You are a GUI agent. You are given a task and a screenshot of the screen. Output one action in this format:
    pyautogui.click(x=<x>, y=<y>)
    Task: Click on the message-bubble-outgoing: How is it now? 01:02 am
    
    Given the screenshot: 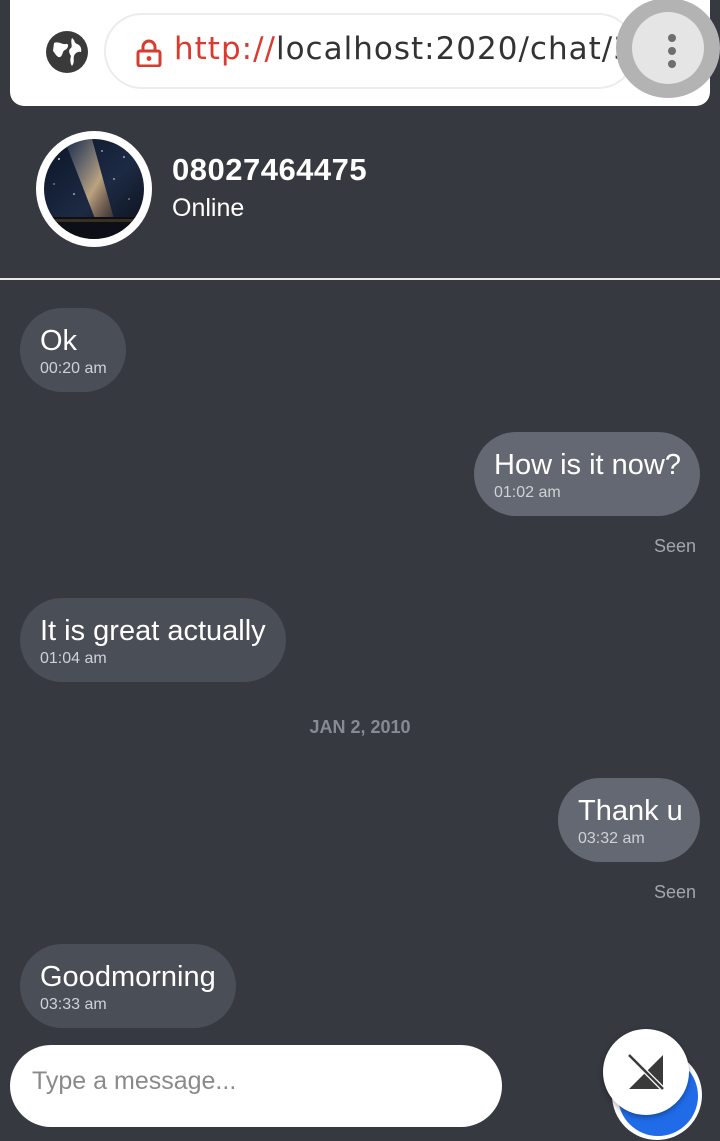 What is the action you would take?
    pyautogui.click(x=587, y=474)
    